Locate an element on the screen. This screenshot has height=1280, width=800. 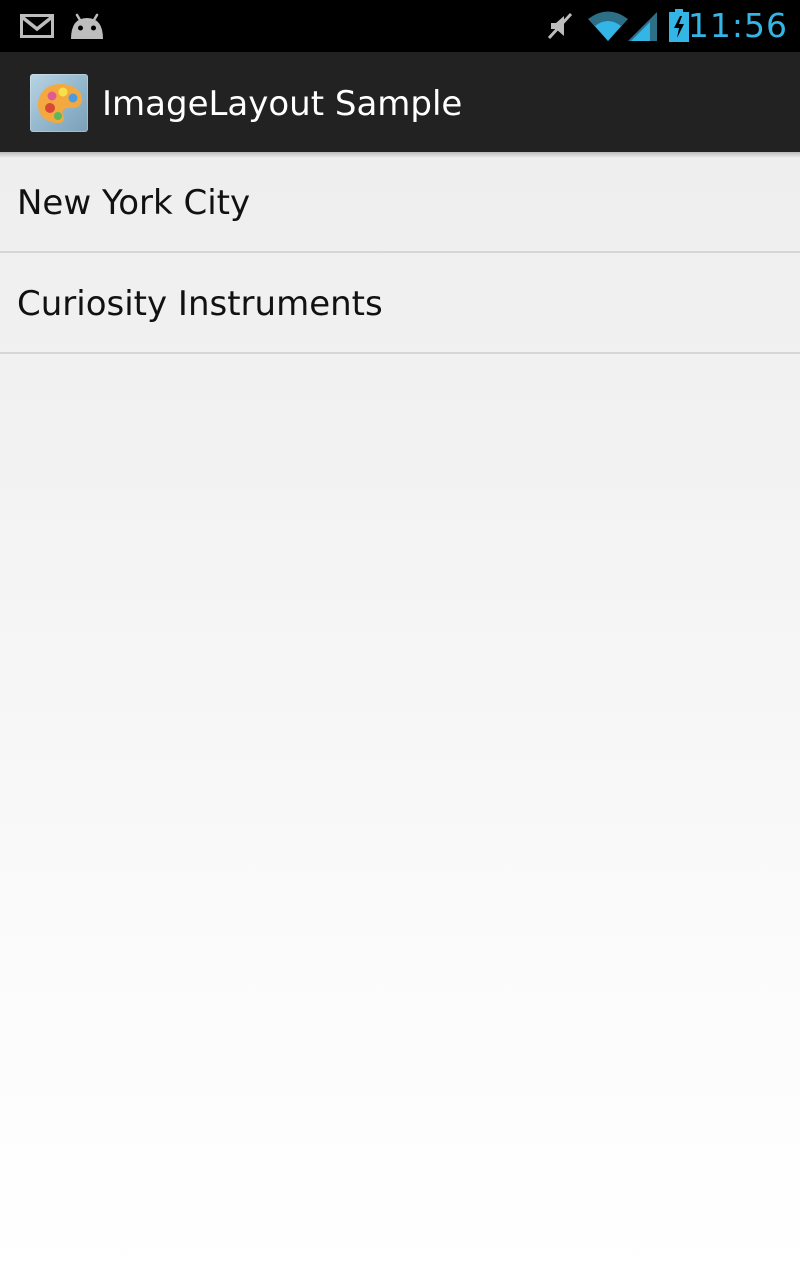
list-item-label: New York City is located at coordinates (134, 203).